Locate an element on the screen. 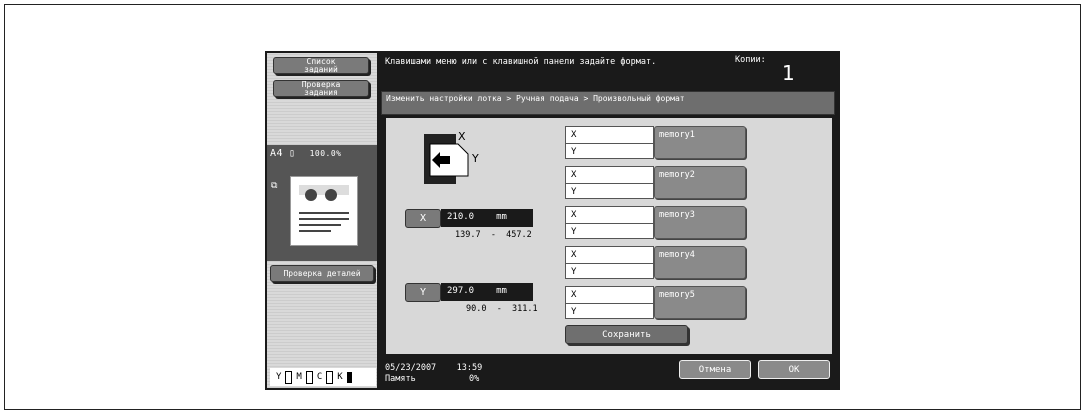  toner-k-bar is located at coordinates (349, 377).